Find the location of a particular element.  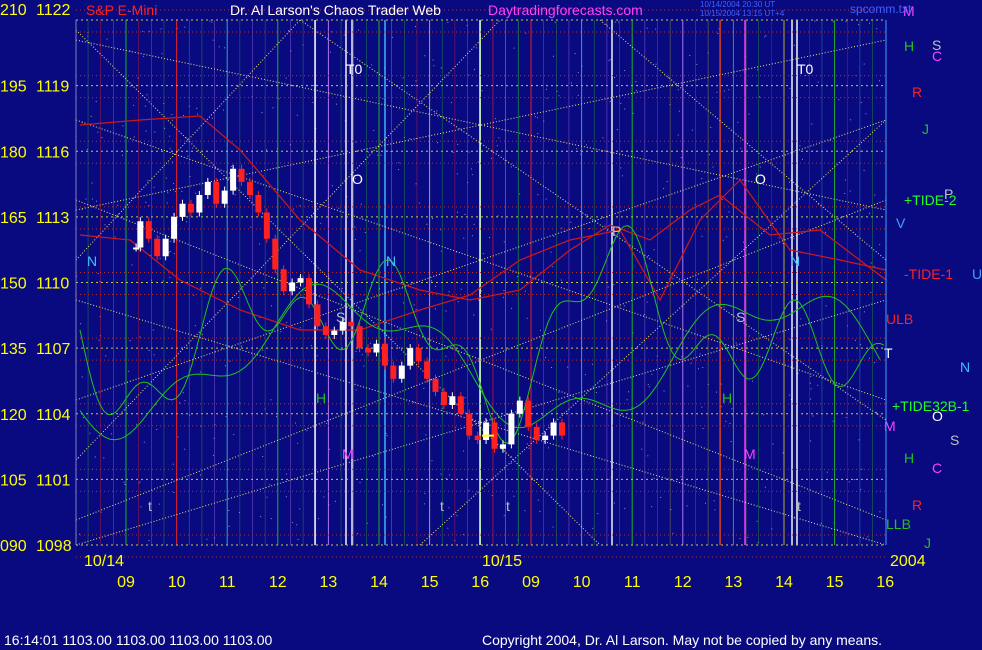

outer-scale-label: 165 is located at coordinates (13, 218).